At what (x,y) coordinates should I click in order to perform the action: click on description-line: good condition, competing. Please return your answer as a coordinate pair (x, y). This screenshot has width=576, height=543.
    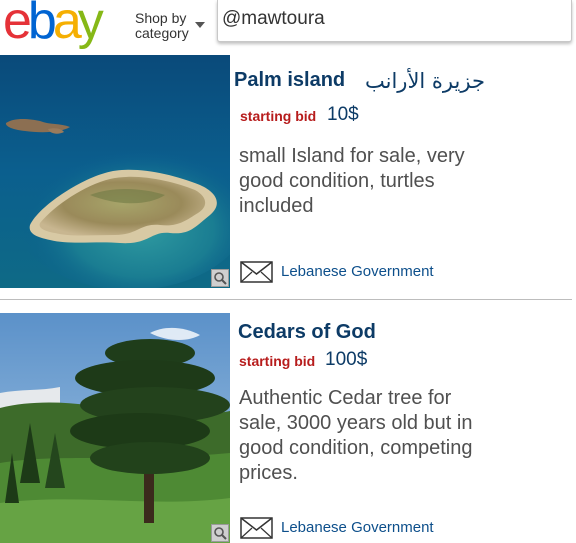
    Looking at the image, I should click on (356, 448).